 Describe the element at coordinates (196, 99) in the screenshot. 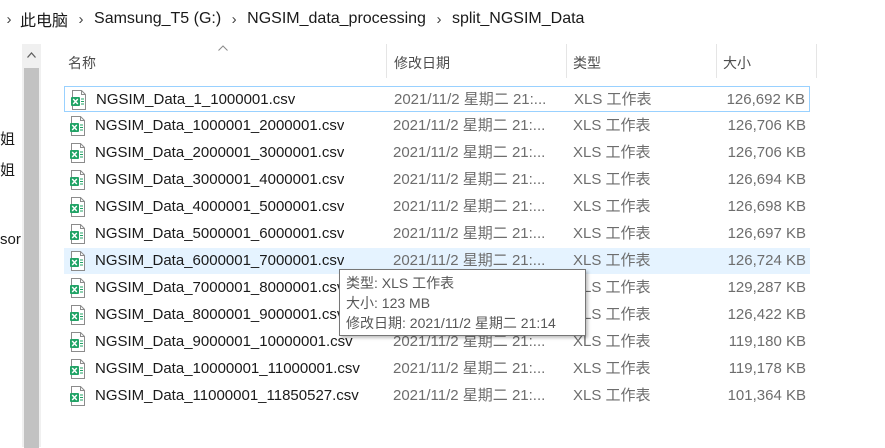

I see `file-name: NGSIM_Data_1_1000001.csv` at that location.